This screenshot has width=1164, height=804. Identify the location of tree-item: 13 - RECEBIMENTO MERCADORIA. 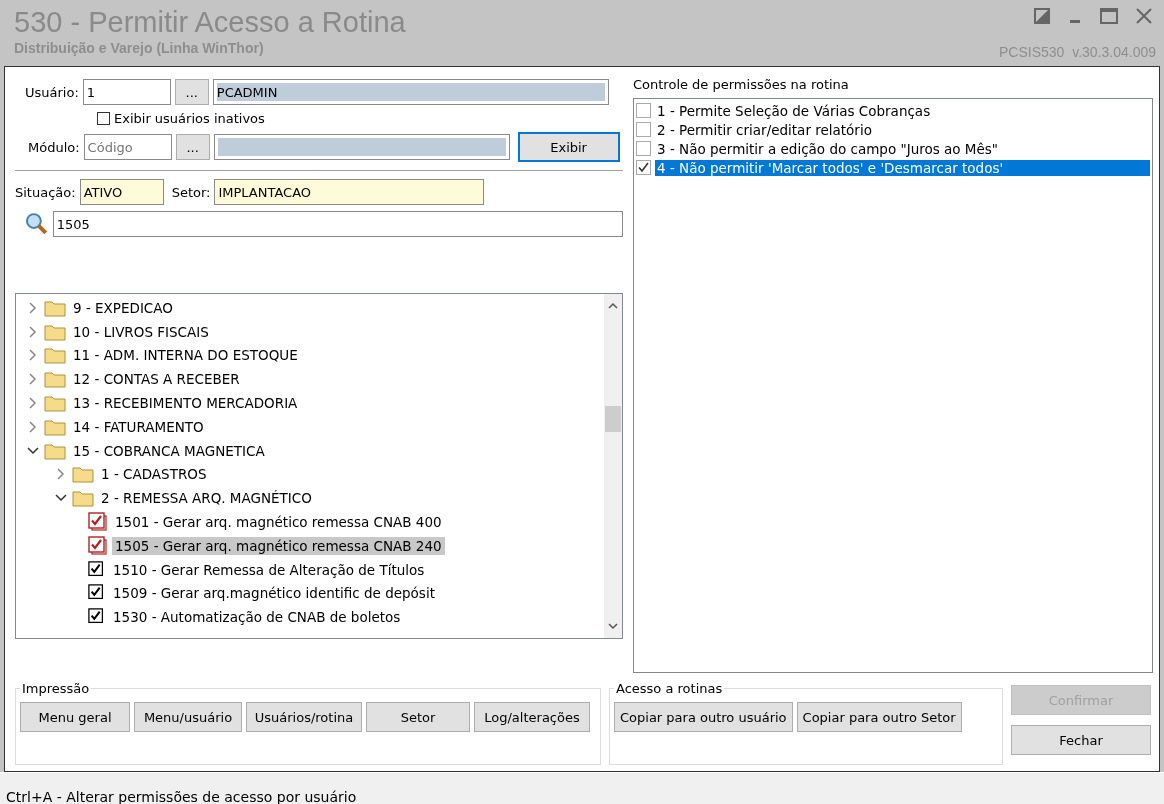
(185, 403).